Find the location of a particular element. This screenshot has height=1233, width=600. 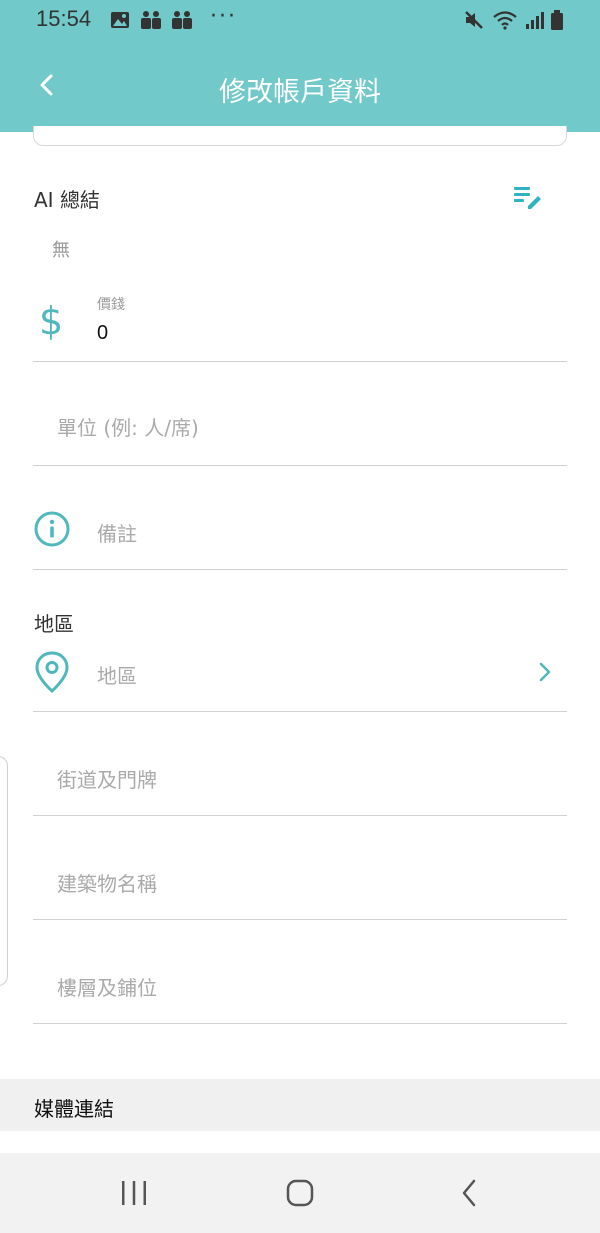

dollar-icon: $ is located at coordinates (51, 320).